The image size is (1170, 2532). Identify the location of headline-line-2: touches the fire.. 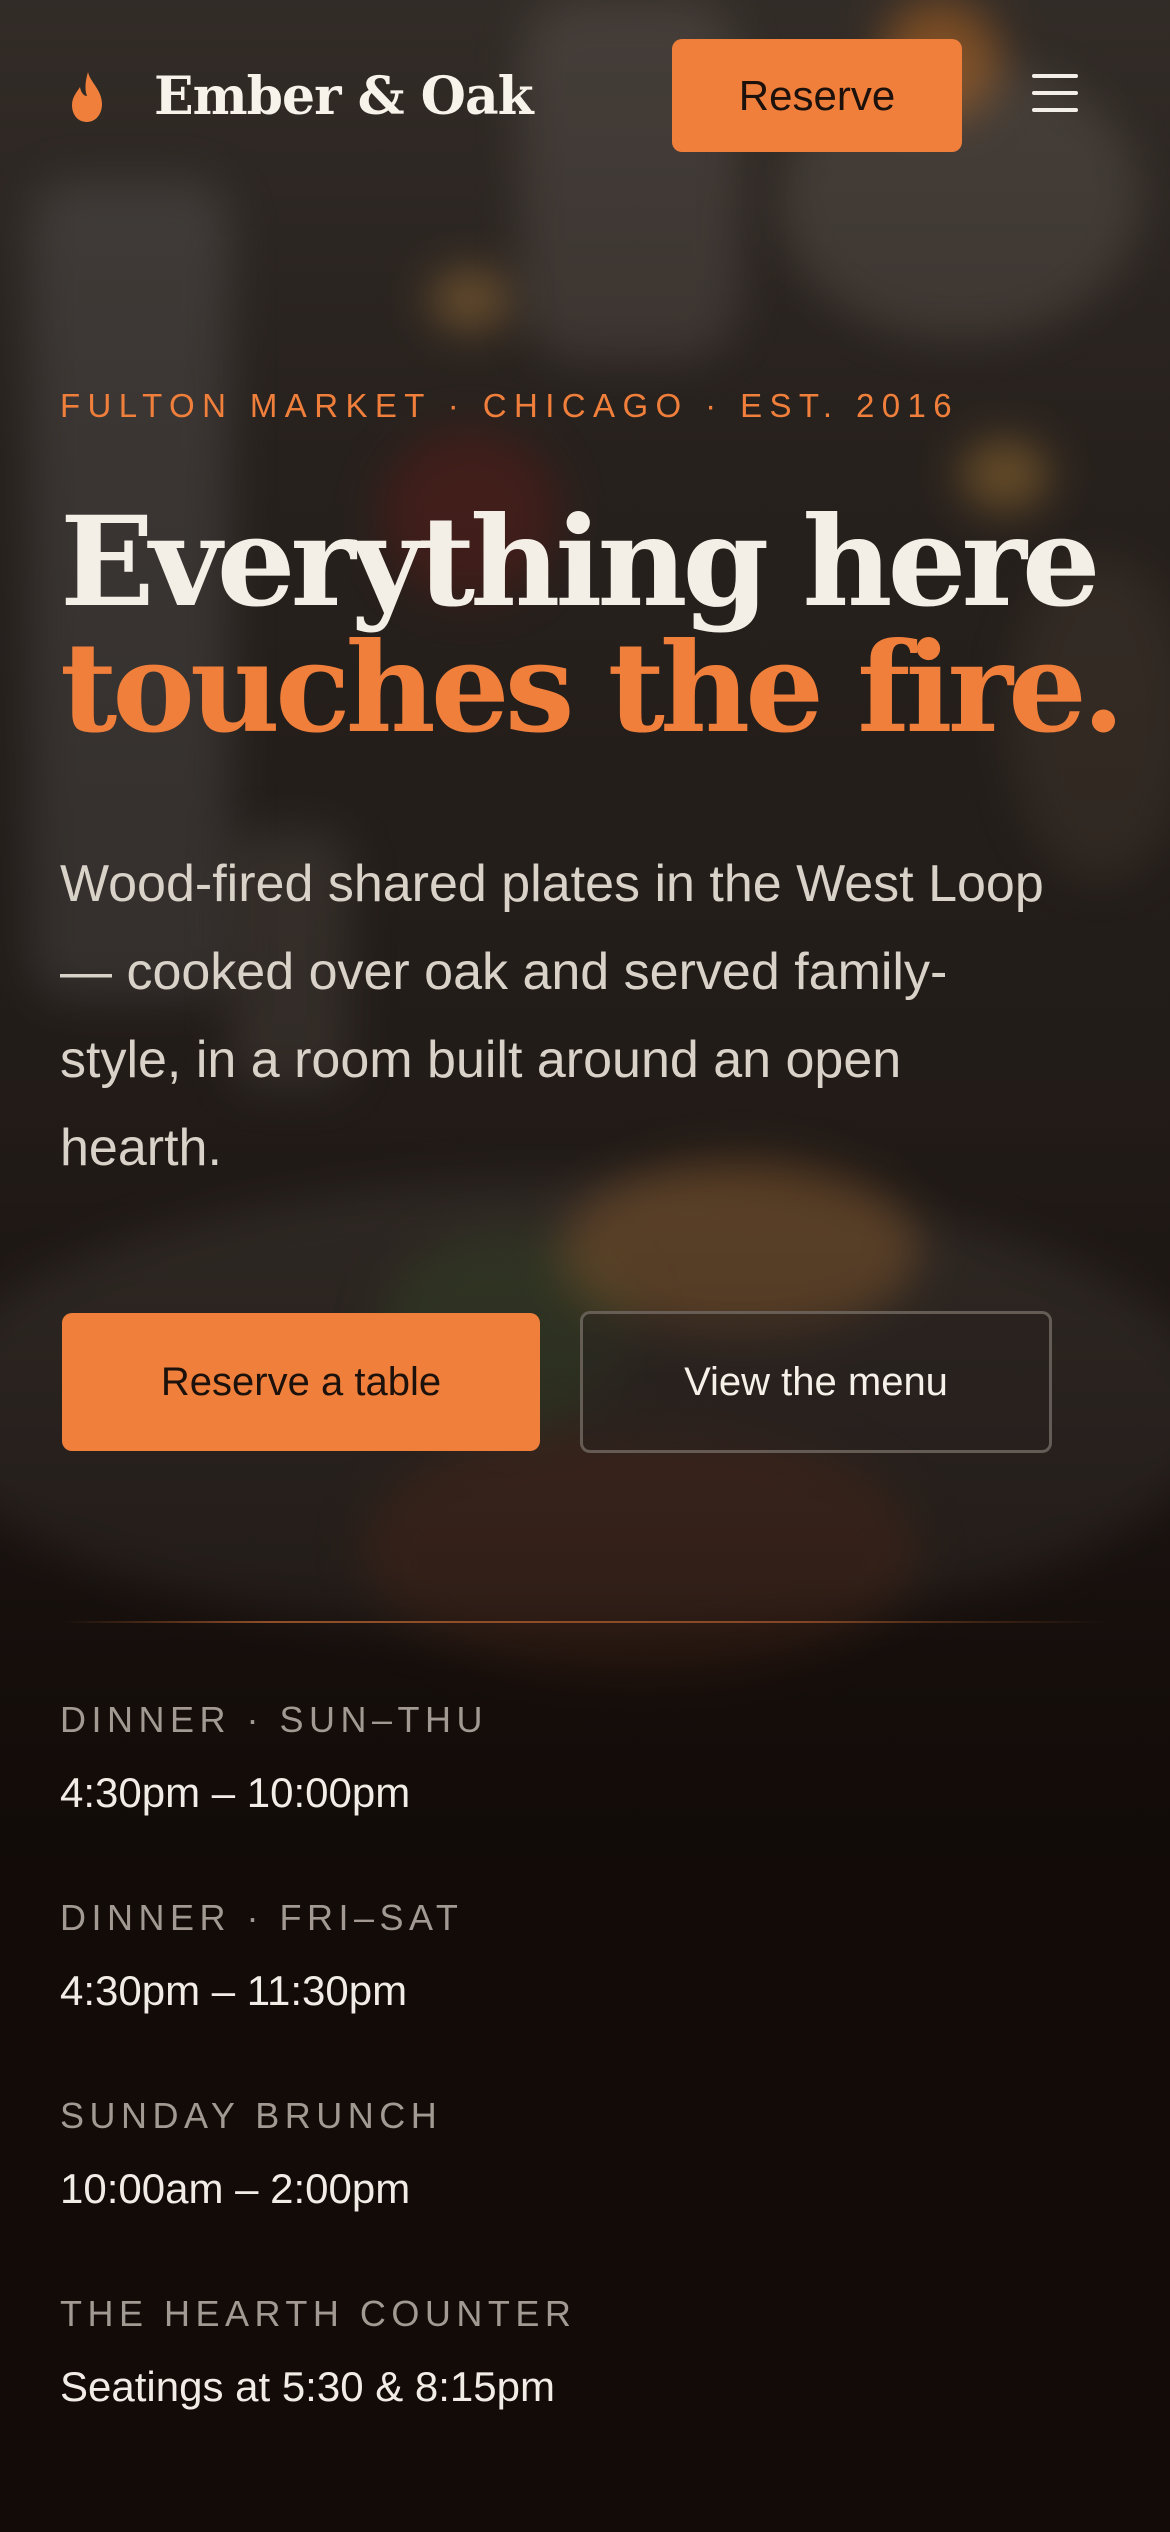
(592, 688).